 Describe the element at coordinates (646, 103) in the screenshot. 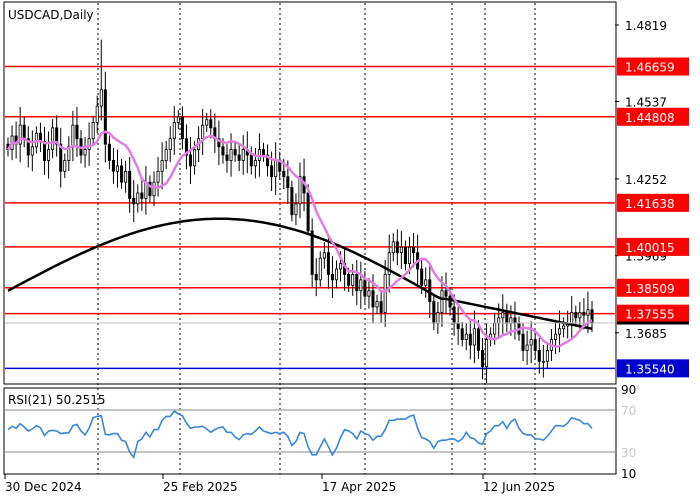

I see `price-tick-label: 1.4537` at that location.